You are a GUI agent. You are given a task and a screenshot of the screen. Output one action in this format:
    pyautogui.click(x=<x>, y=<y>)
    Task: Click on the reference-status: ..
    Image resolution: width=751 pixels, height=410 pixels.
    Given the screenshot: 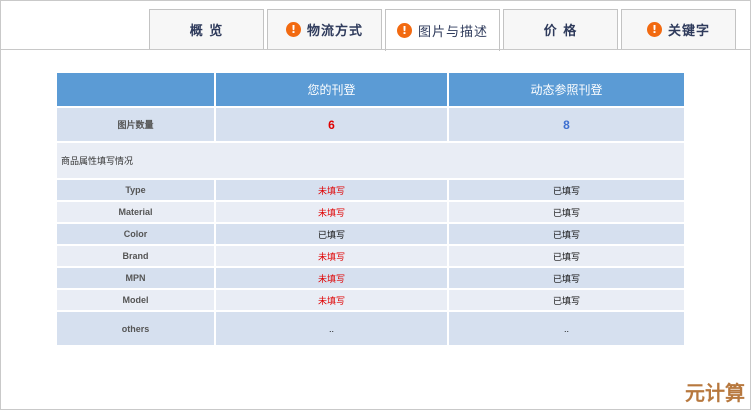 What is the action you would take?
    pyautogui.click(x=566, y=328)
    